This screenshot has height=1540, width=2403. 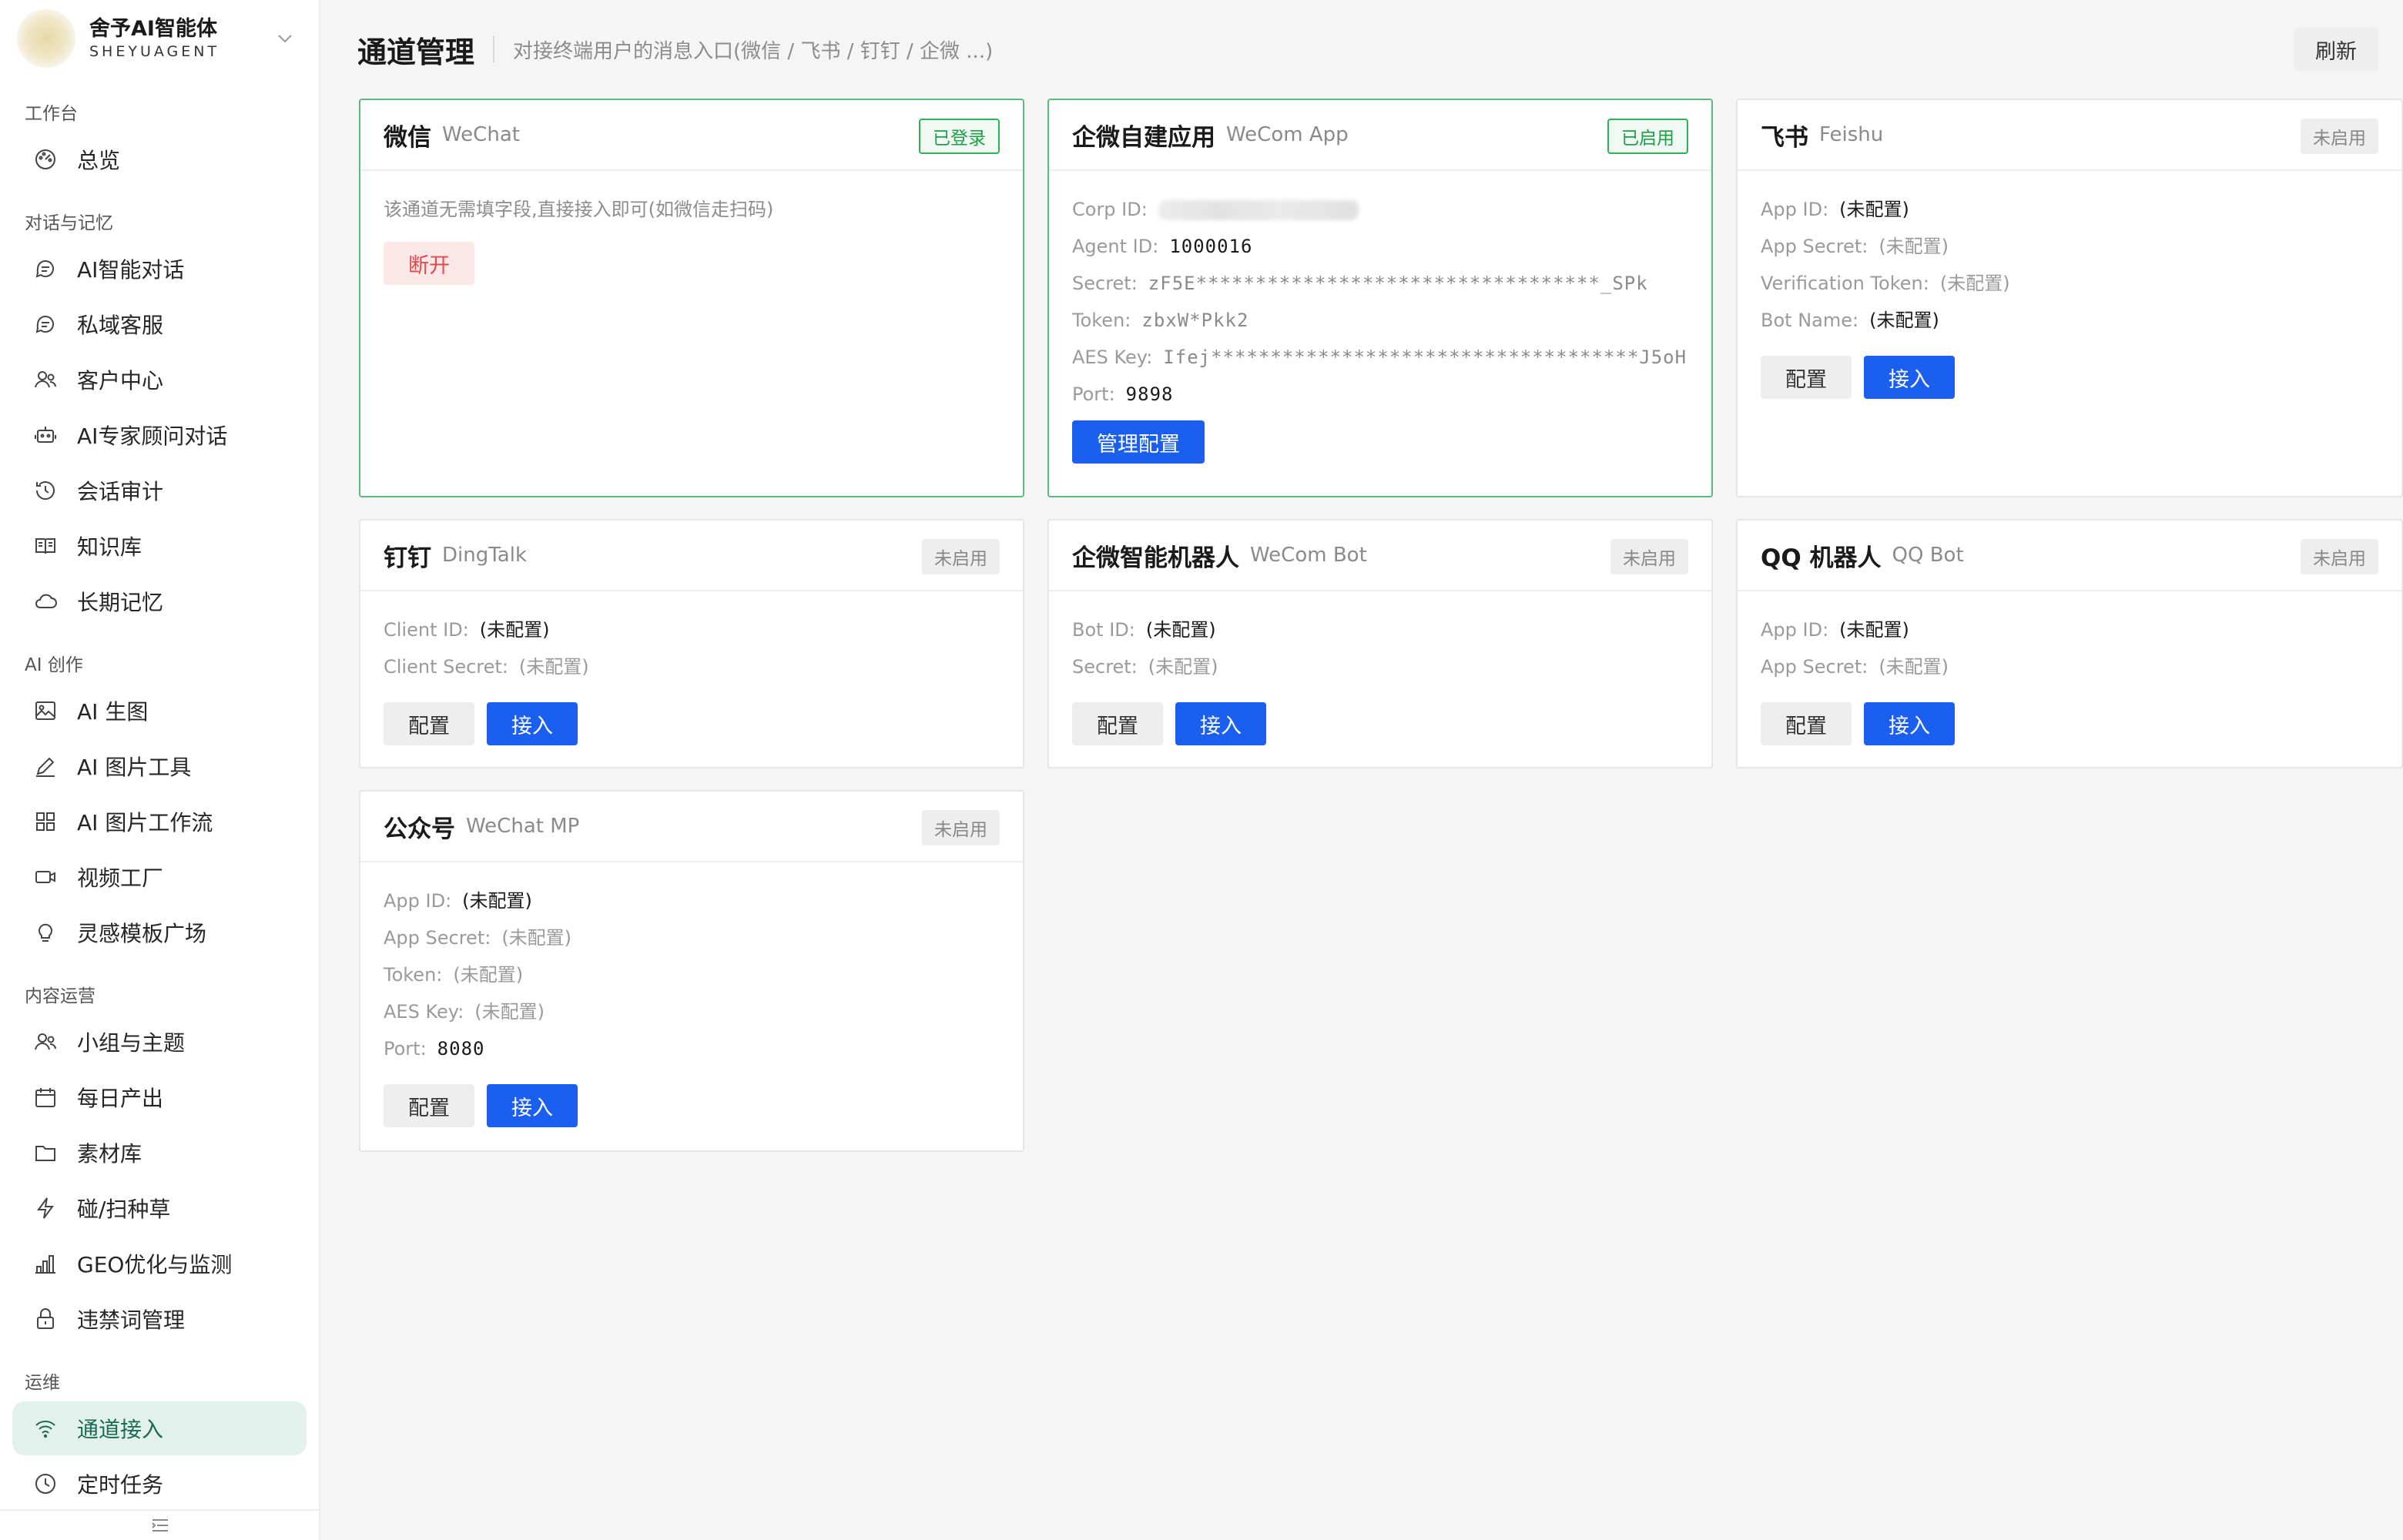 What do you see at coordinates (485, 555) in the screenshot?
I see `card-subtitle: DingTalk` at bounding box center [485, 555].